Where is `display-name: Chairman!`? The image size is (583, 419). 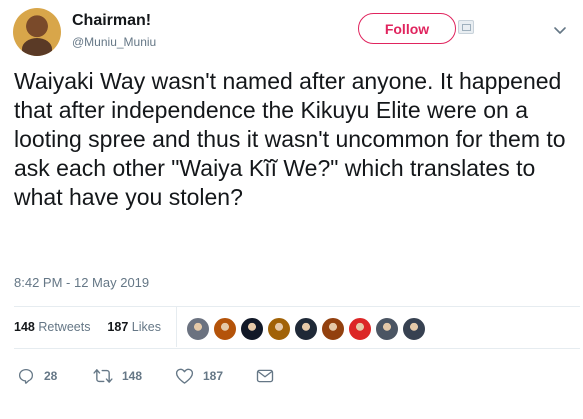
display-name: Chairman! is located at coordinates (111, 21).